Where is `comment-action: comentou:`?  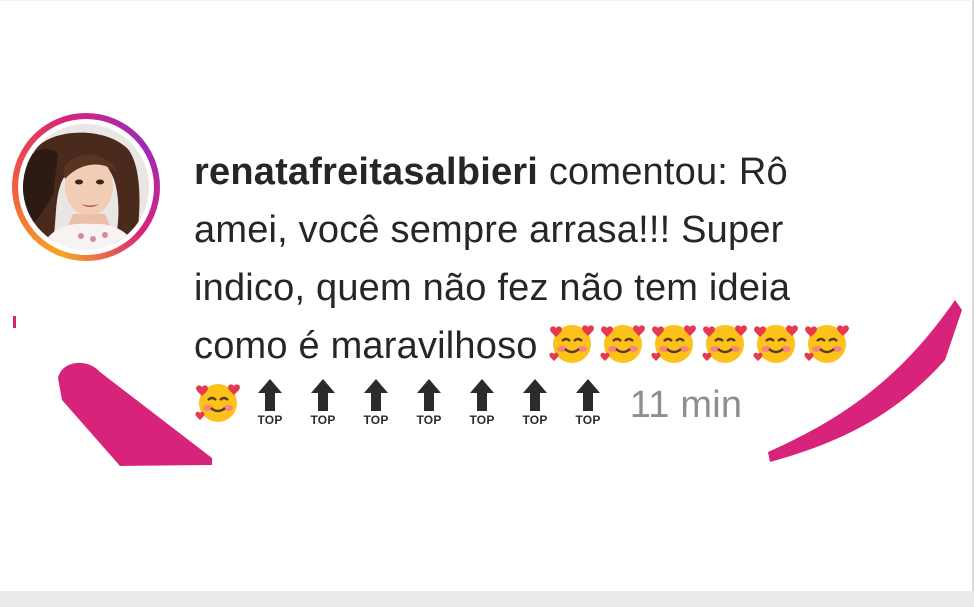 comment-action: comentou: is located at coordinates (638, 172).